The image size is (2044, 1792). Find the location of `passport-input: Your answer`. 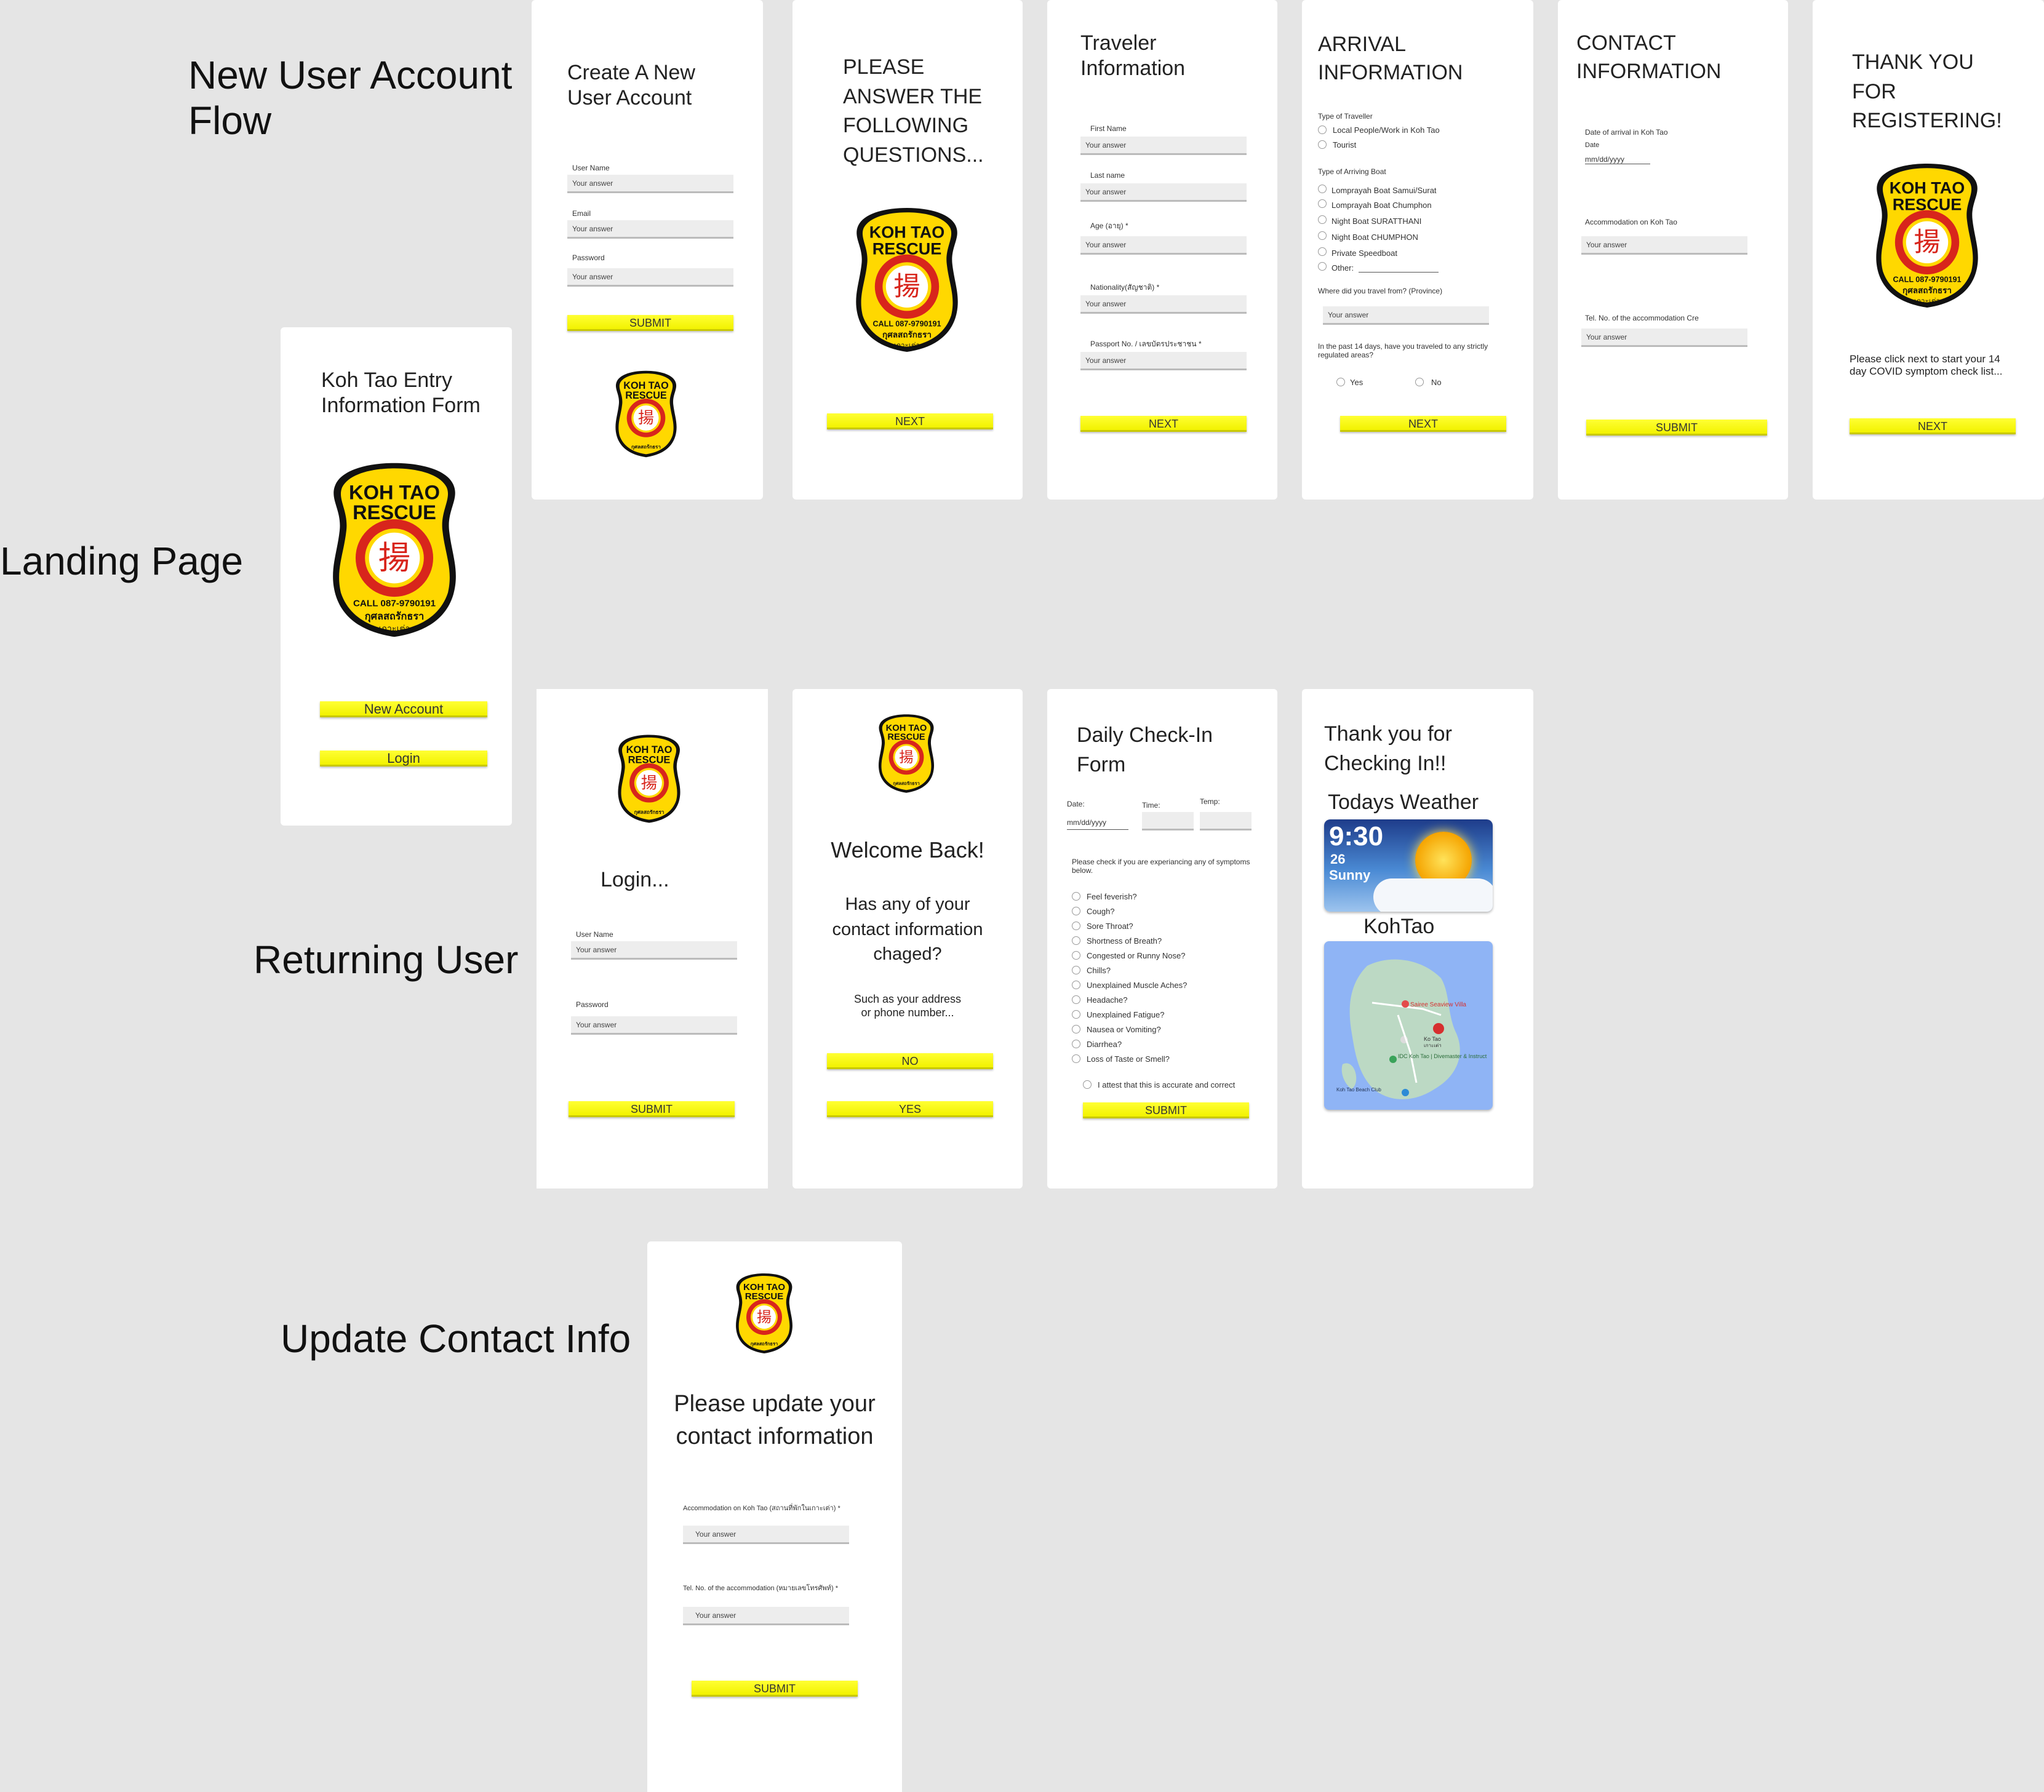

passport-input: Your answer is located at coordinates (1163, 361).